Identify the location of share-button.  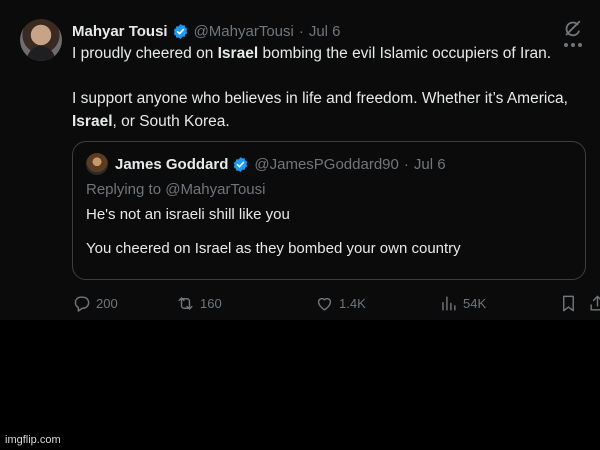
(594, 303).